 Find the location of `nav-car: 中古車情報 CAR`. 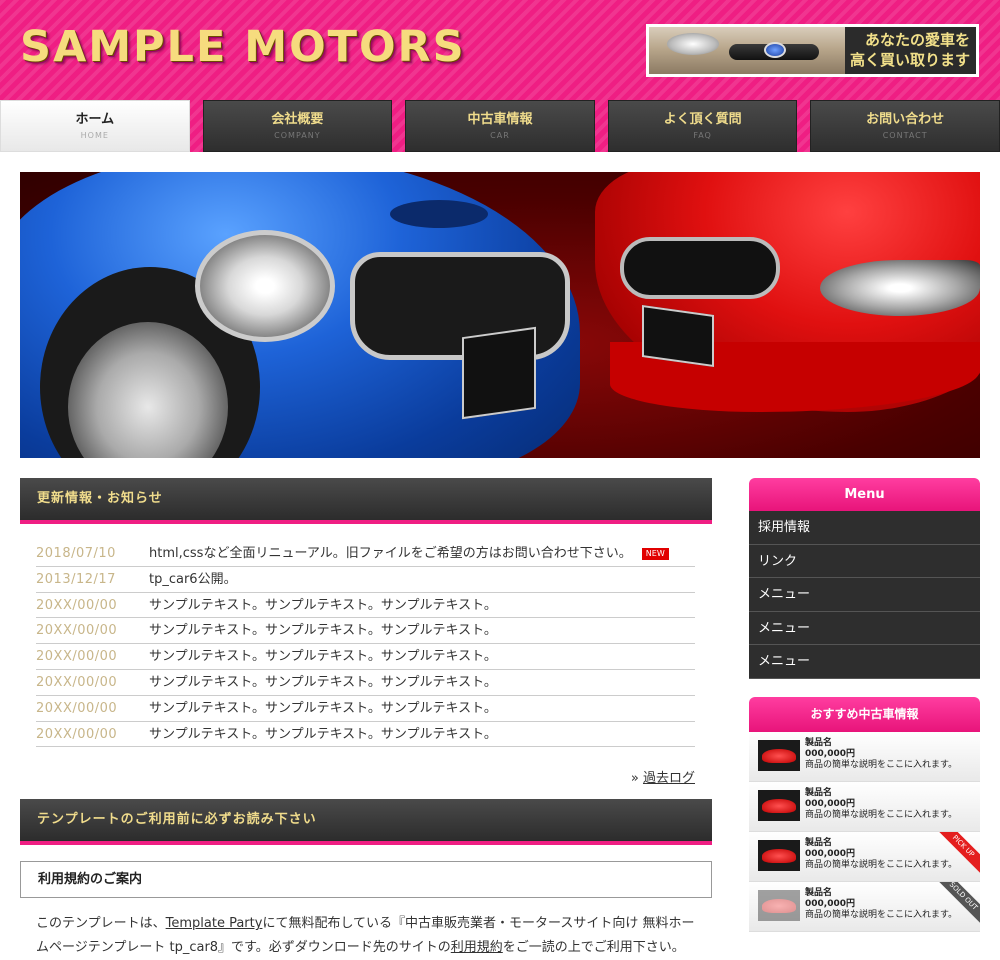

nav-car: 中古車情報 CAR is located at coordinates (500, 126).